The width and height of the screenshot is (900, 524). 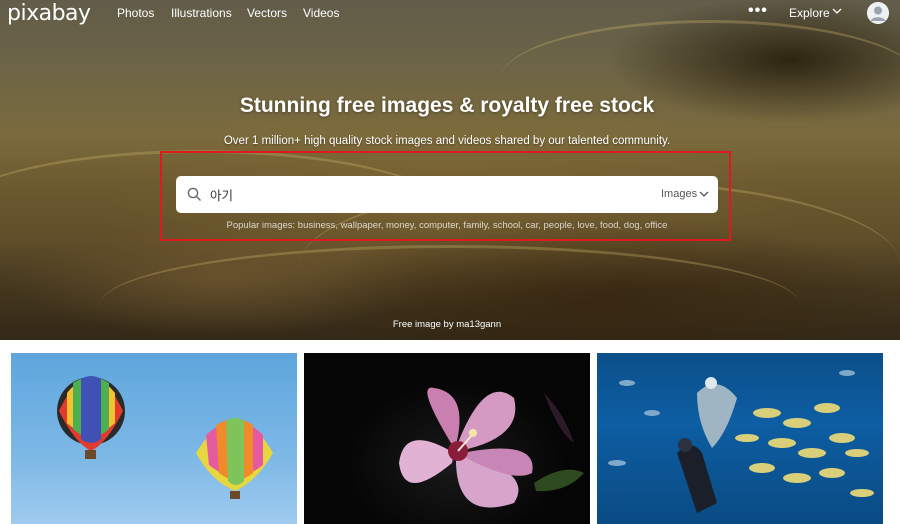 I want to click on balloons-image, so click(x=165, y=437).